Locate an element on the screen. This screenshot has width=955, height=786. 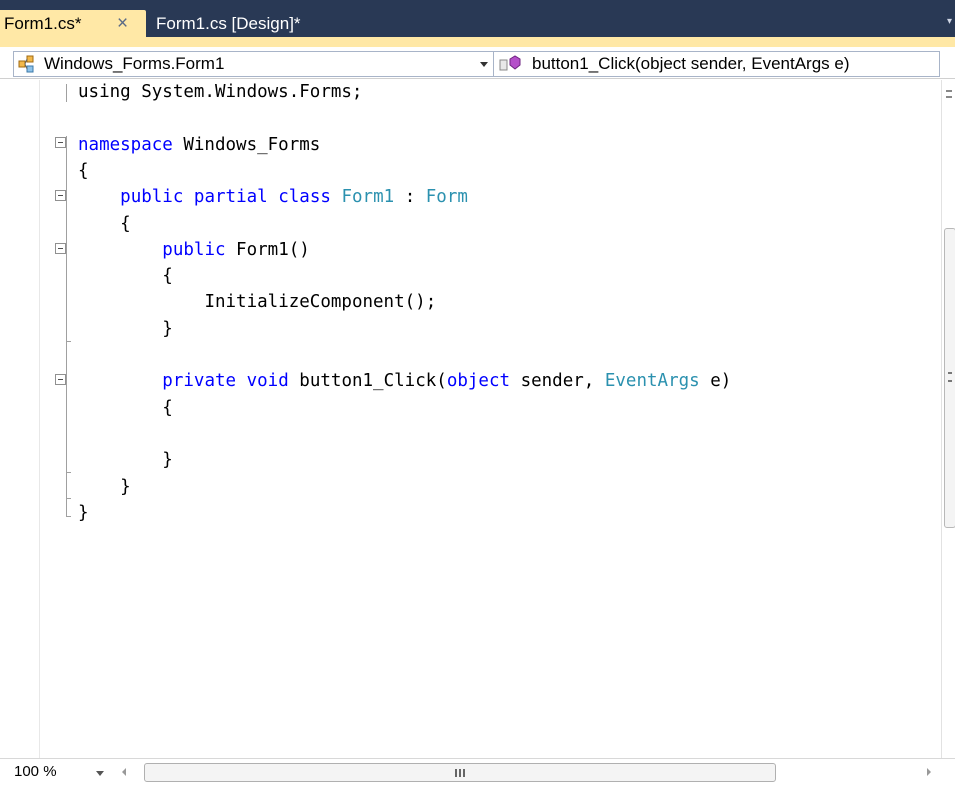
vertical-scrollbar is located at coordinates (948, 419).